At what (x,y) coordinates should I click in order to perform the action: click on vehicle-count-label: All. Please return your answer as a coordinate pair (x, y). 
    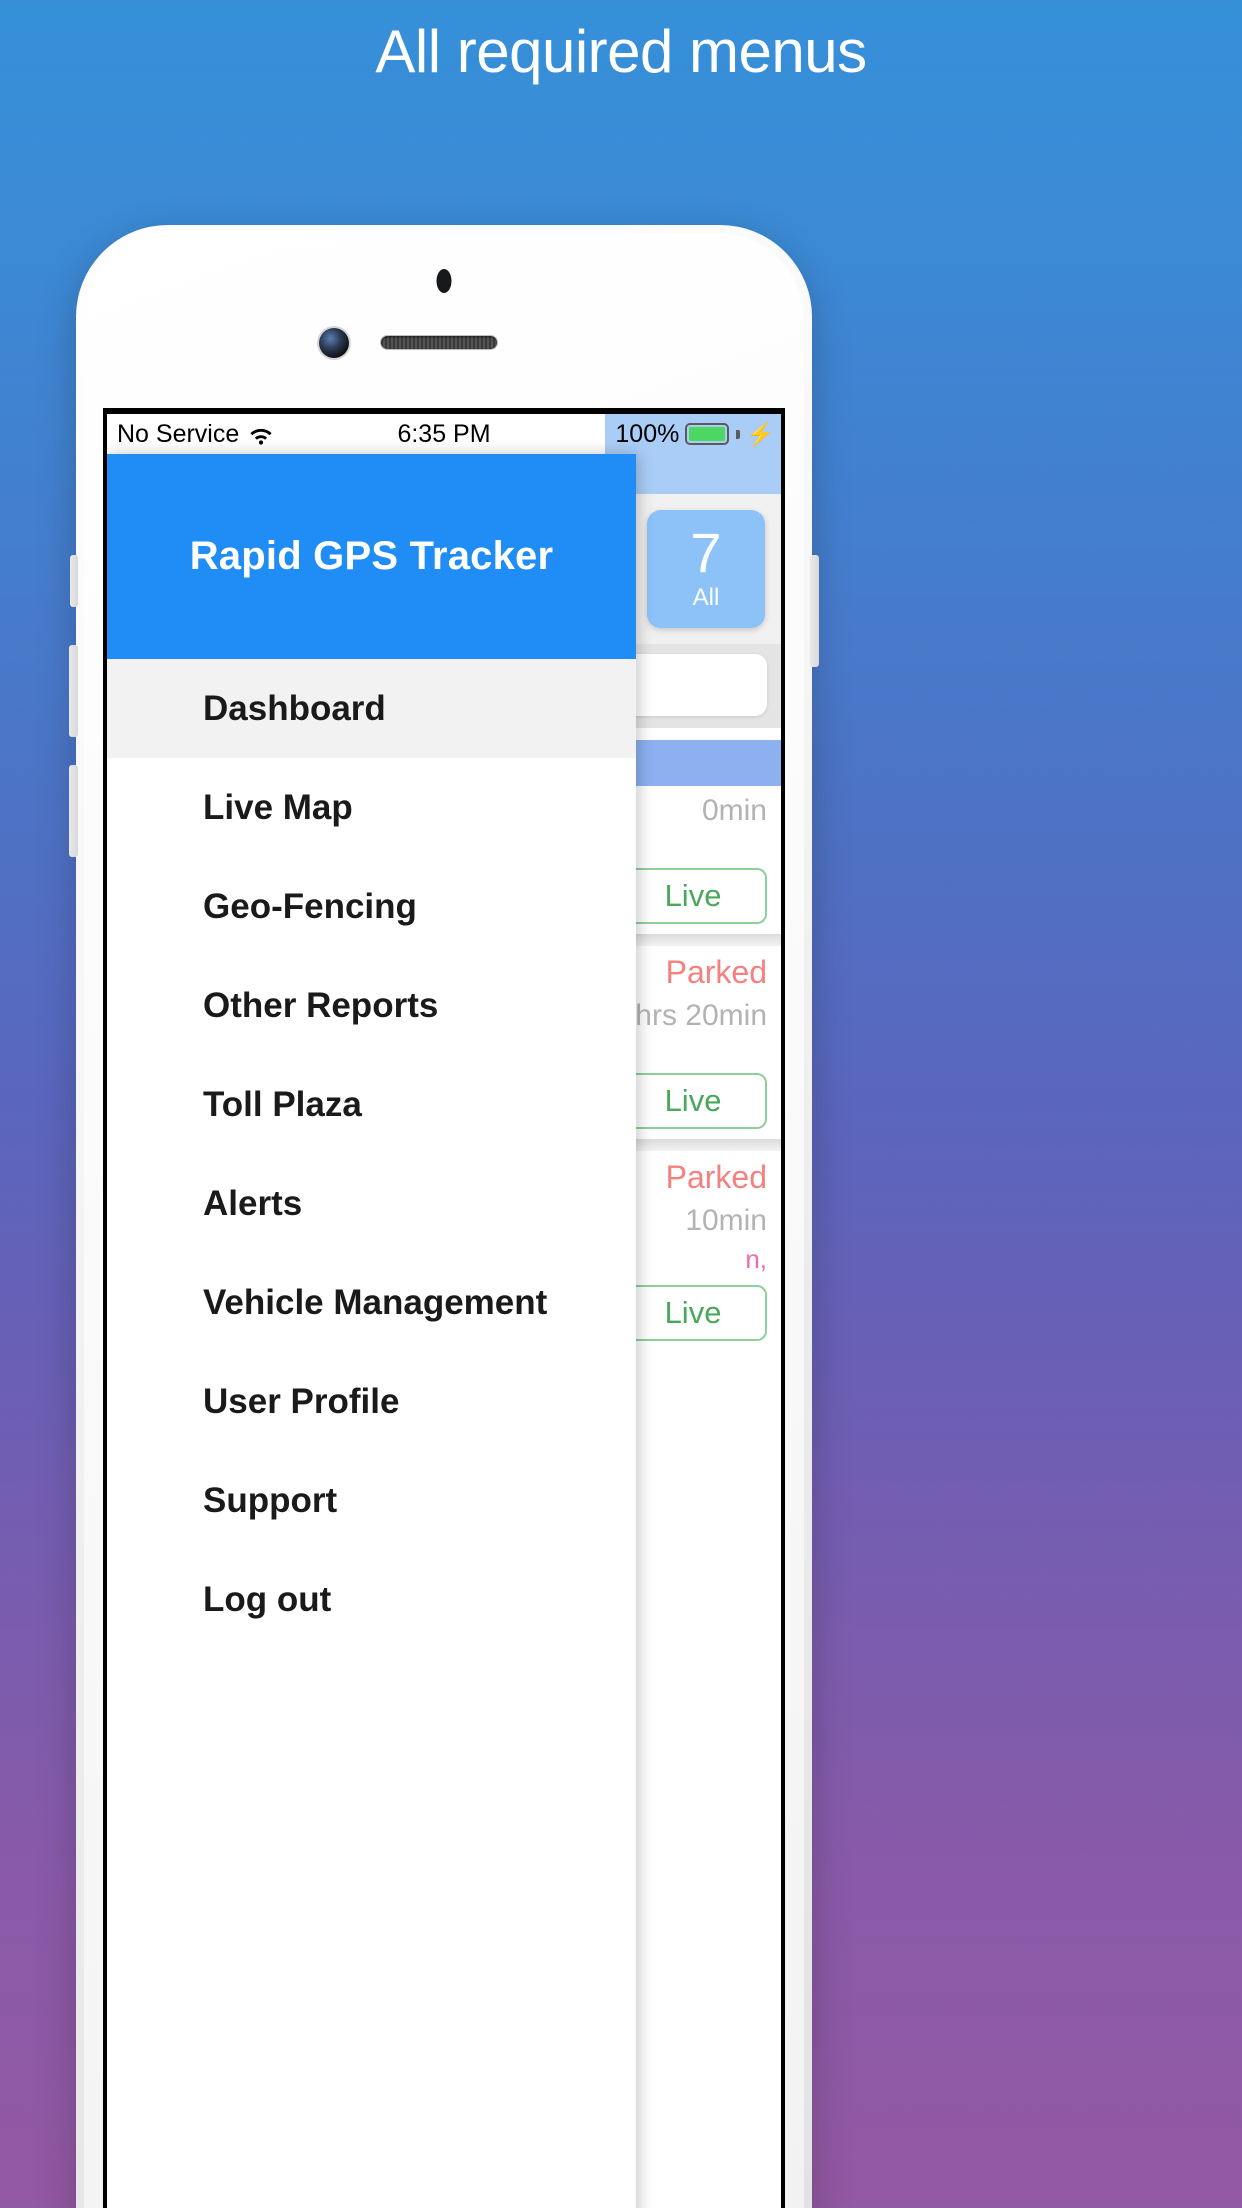
    Looking at the image, I should click on (706, 597).